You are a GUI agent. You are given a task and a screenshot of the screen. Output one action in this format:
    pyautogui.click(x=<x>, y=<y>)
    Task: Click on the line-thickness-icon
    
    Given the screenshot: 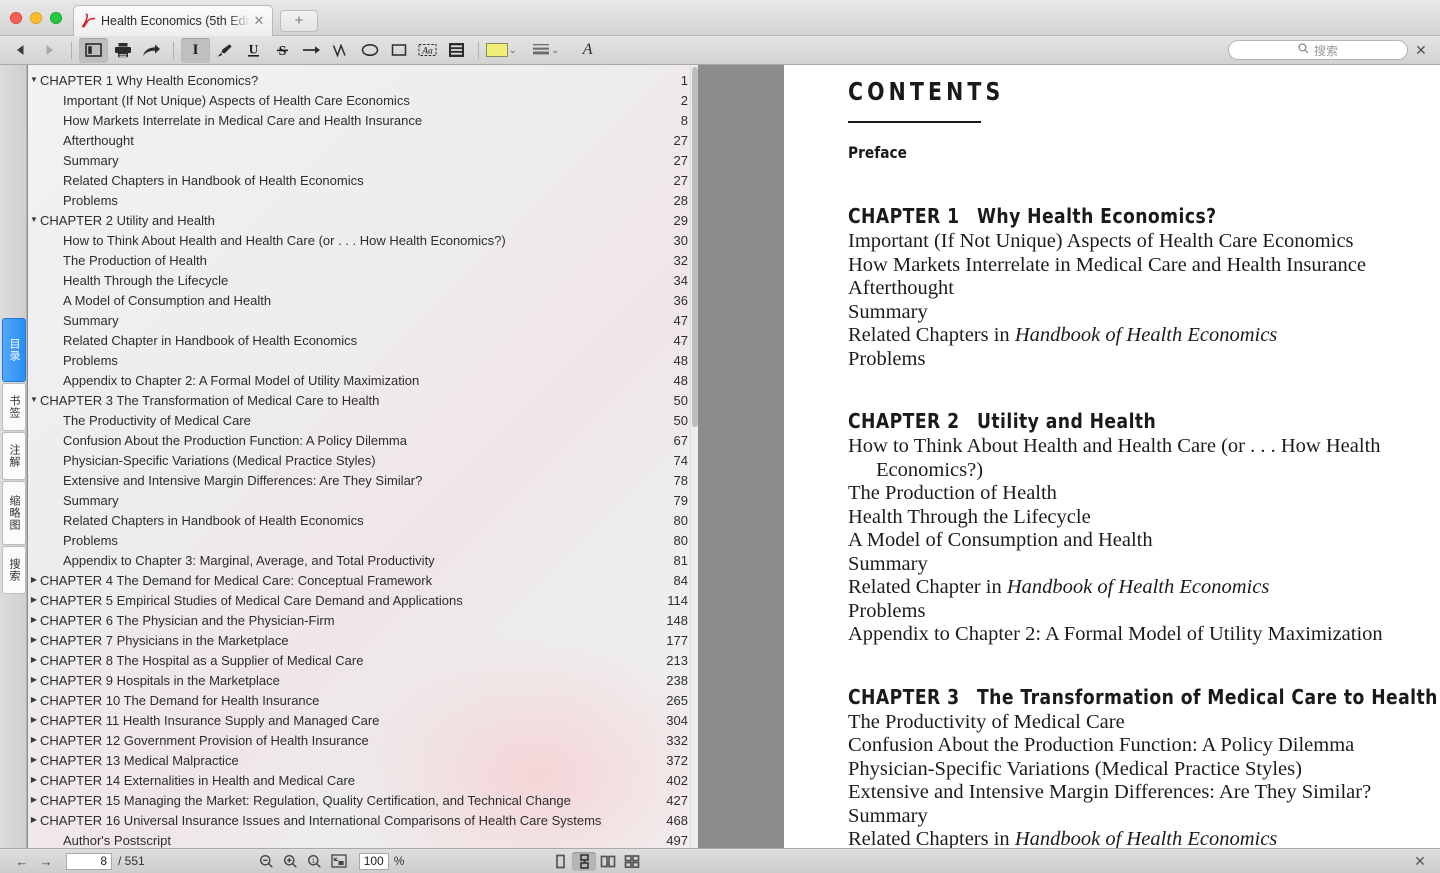 What is the action you would take?
    pyautogui.click(x=541, y=50)
    